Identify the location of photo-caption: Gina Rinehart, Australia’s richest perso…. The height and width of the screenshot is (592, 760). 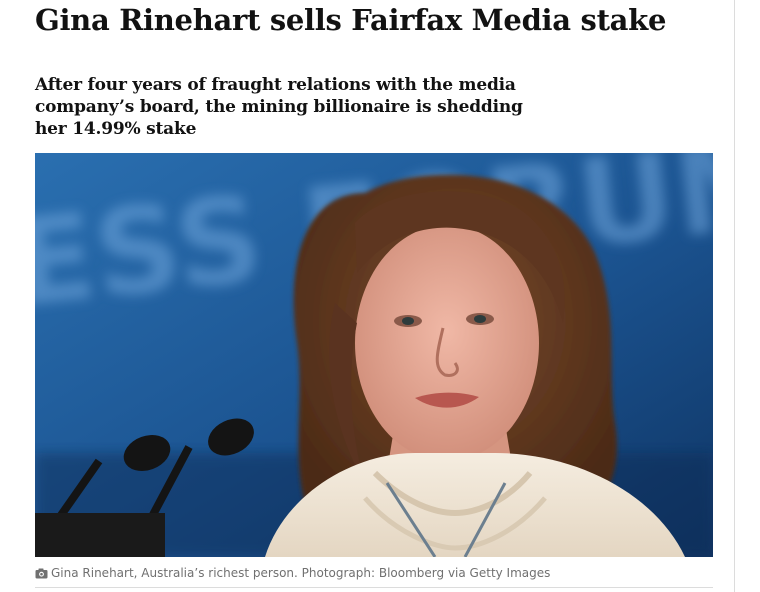
(374, 574).